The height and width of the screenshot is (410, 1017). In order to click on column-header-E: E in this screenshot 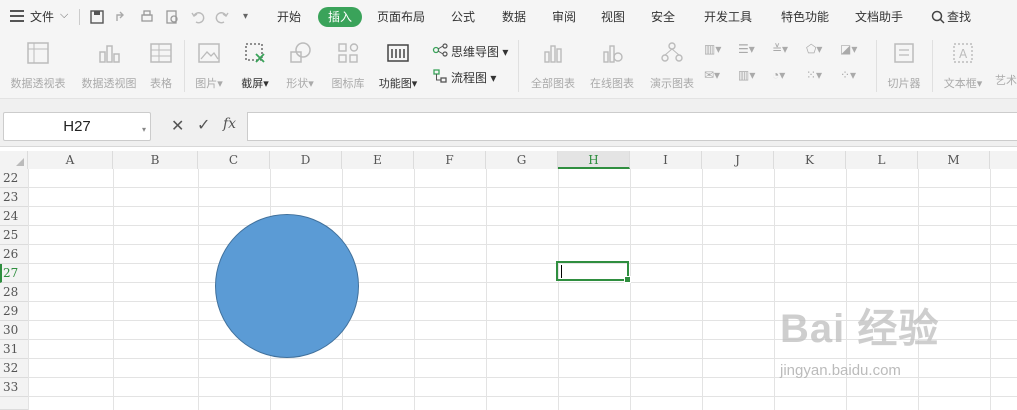, I will do `click(378, 160)`.